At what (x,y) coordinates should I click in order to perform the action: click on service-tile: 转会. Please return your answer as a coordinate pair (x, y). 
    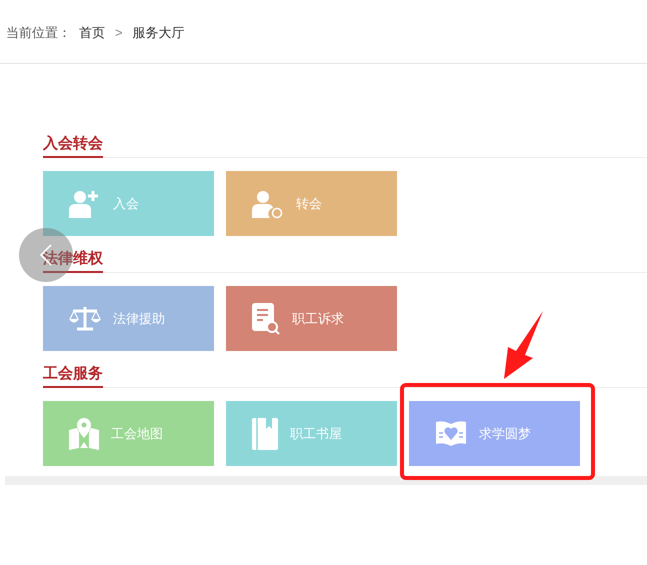
    Looking at the image, I should click on (311, 203).